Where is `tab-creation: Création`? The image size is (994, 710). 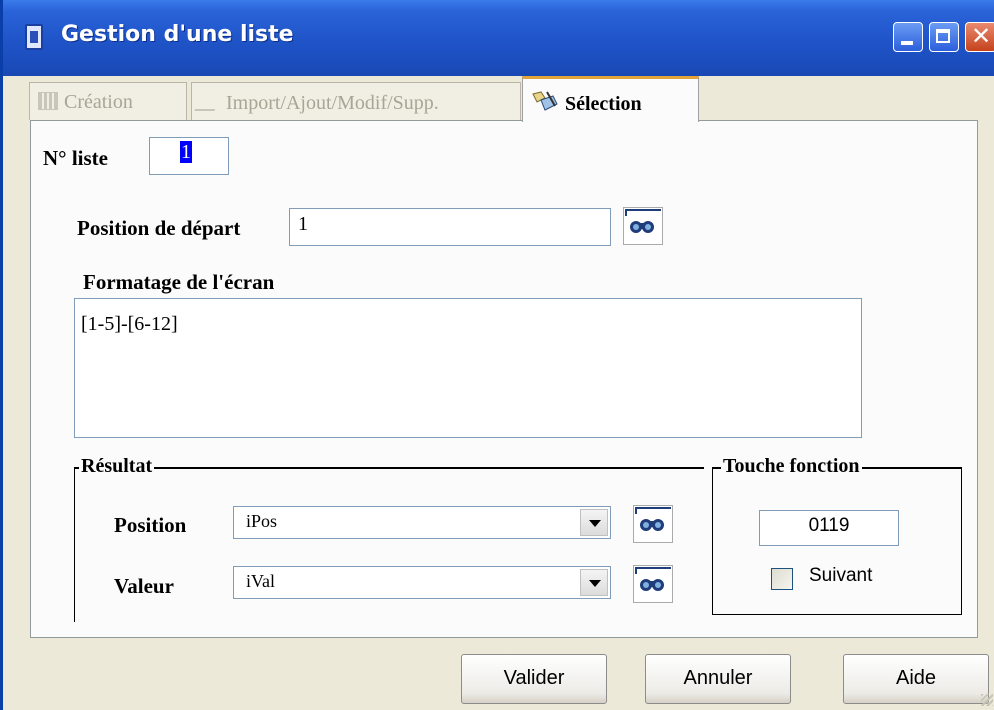
tab-creation: Création is located at coordinates (108, 101).